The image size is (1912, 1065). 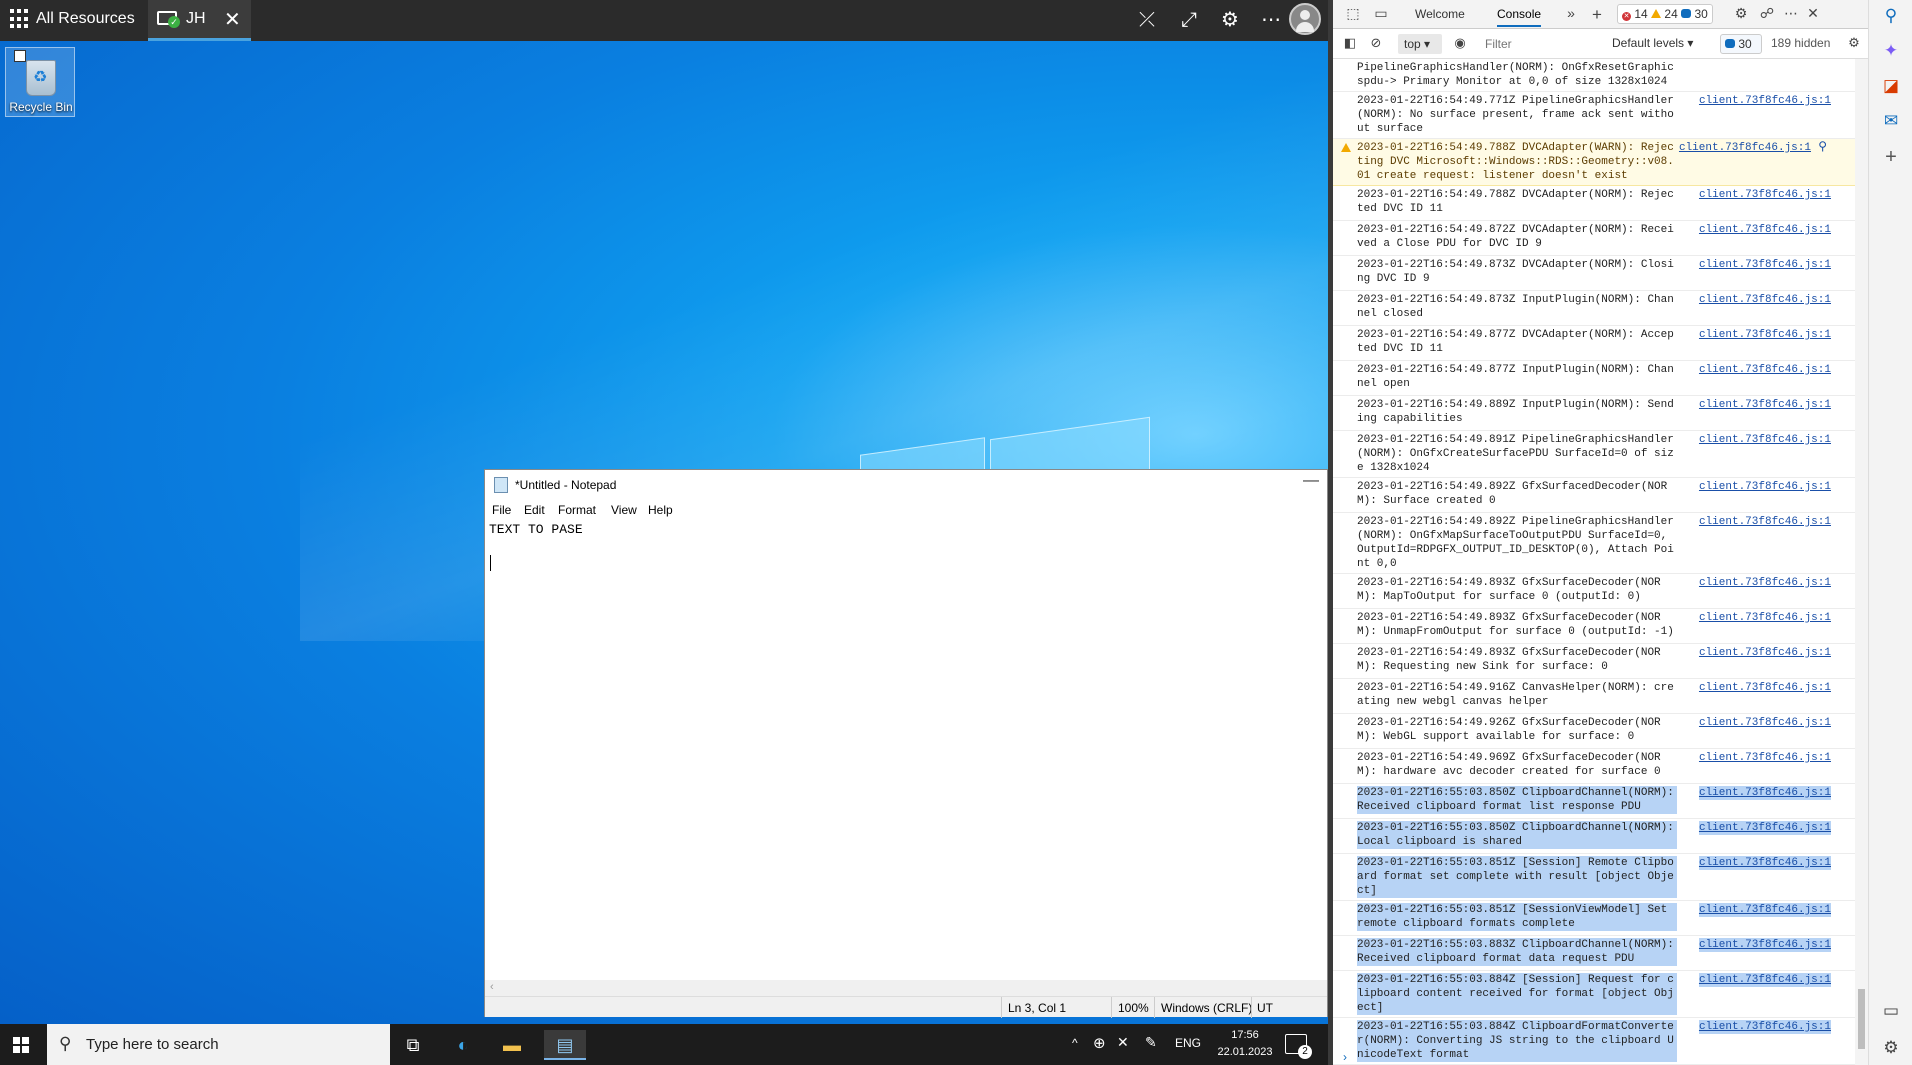 I want to click on user-avatar-icon, so click(x=1305, y=19).